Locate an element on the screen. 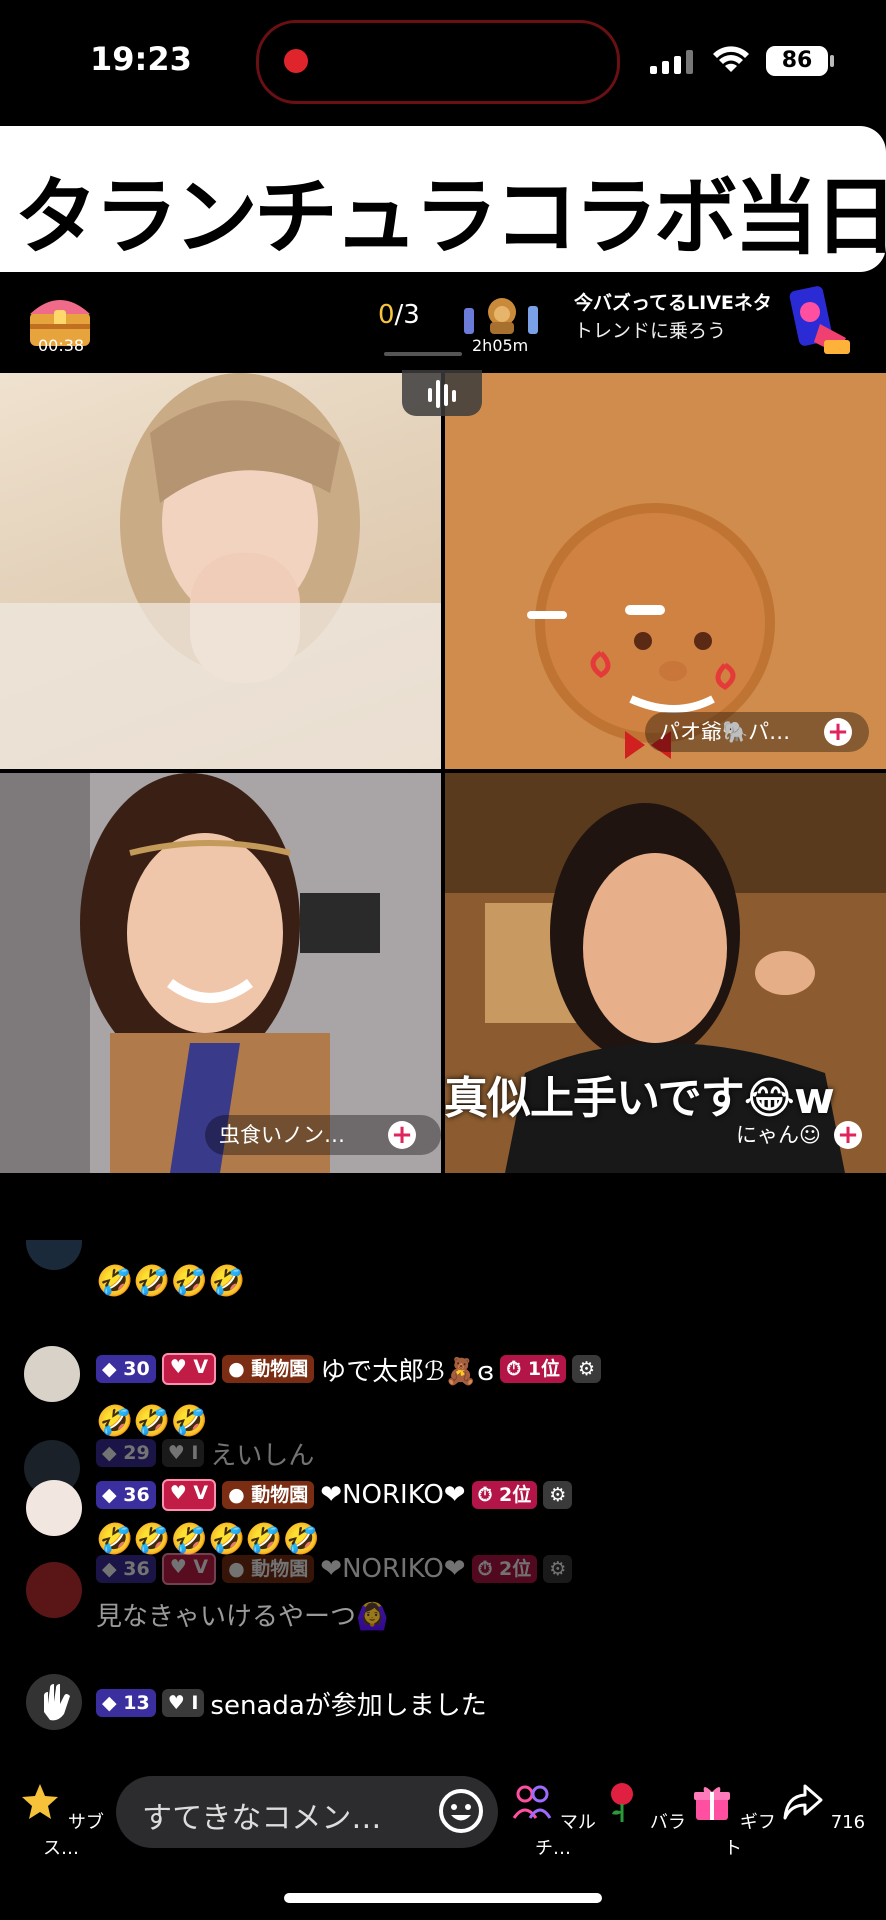  gift-button: ギフト is located at coordinates (733, 1820).